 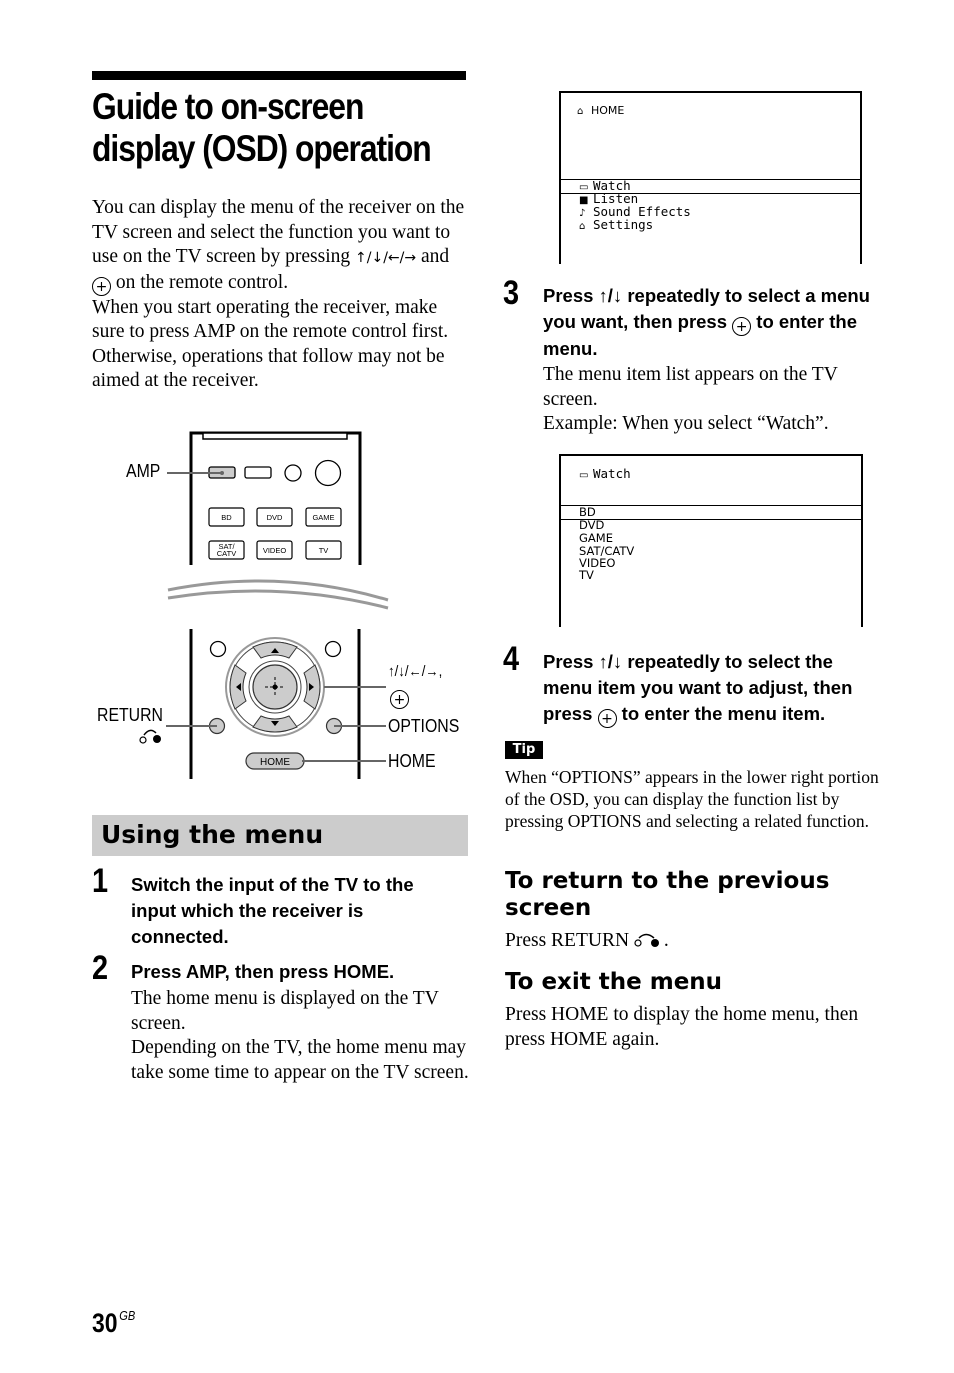 I want to click on home-button-label: HOME, so click(x=275, y=762).